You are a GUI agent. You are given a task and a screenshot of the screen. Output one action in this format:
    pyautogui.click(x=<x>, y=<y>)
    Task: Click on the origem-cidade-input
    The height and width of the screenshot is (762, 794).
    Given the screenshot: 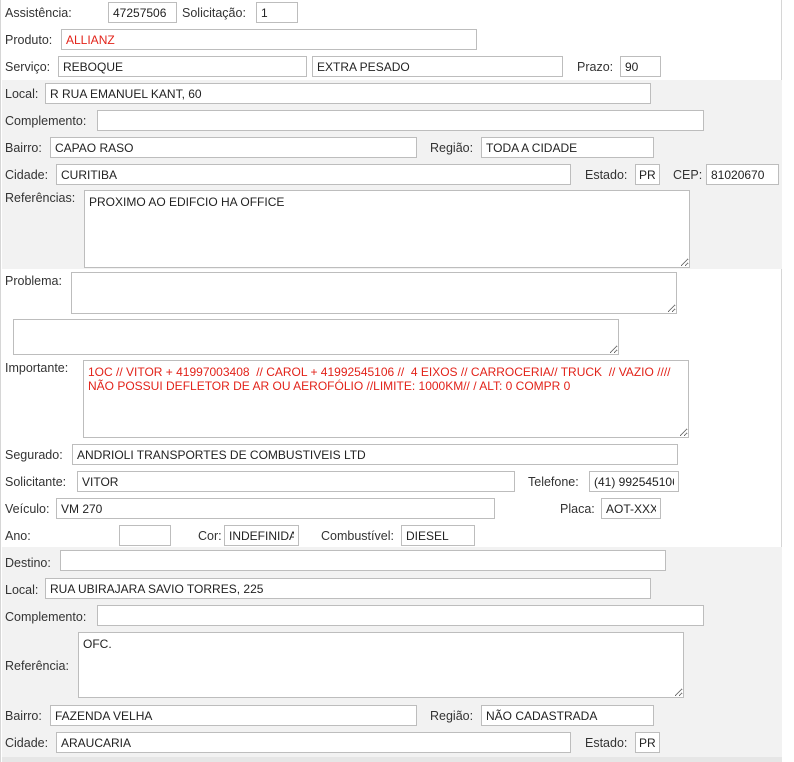 What is the action you would take?
    pyautogui.click(x=313, y=174)
    